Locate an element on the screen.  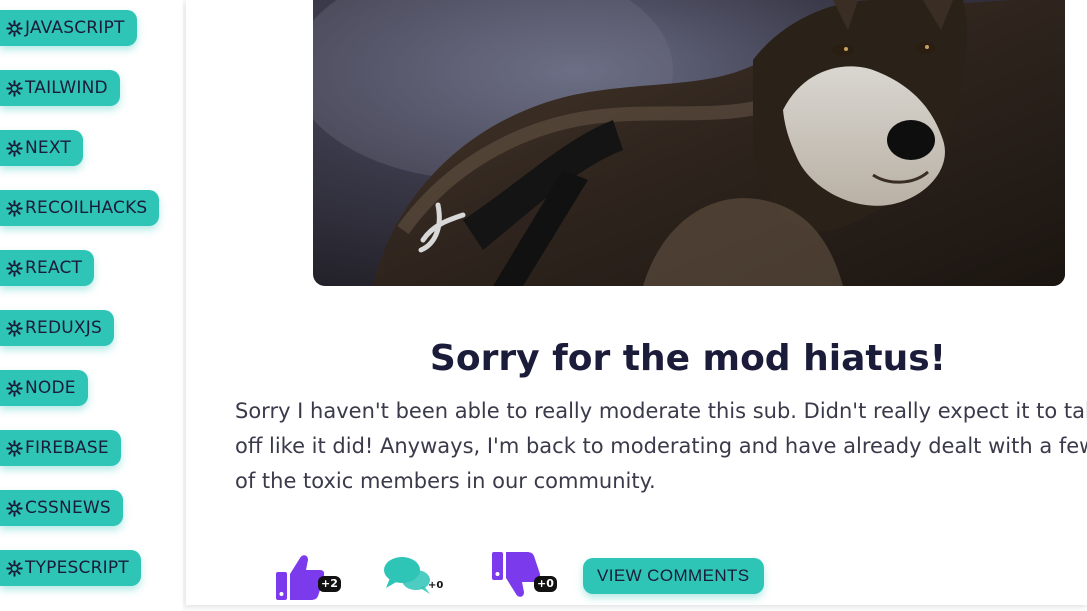
tag-typescript: TYPESCRIPT is located at coordinates (70, 568).